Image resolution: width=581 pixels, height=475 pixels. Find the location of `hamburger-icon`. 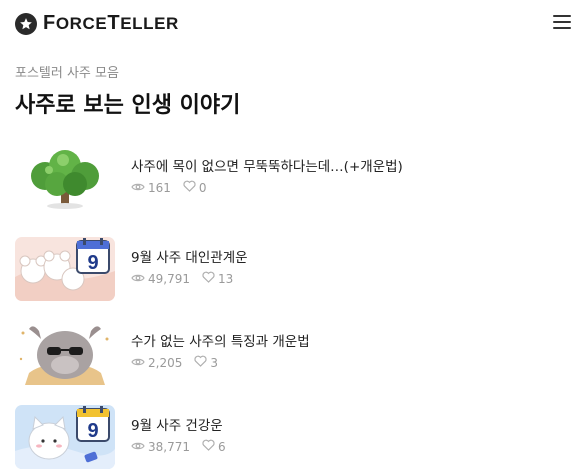

hamburger-icon is located at coordinates (562, 23).